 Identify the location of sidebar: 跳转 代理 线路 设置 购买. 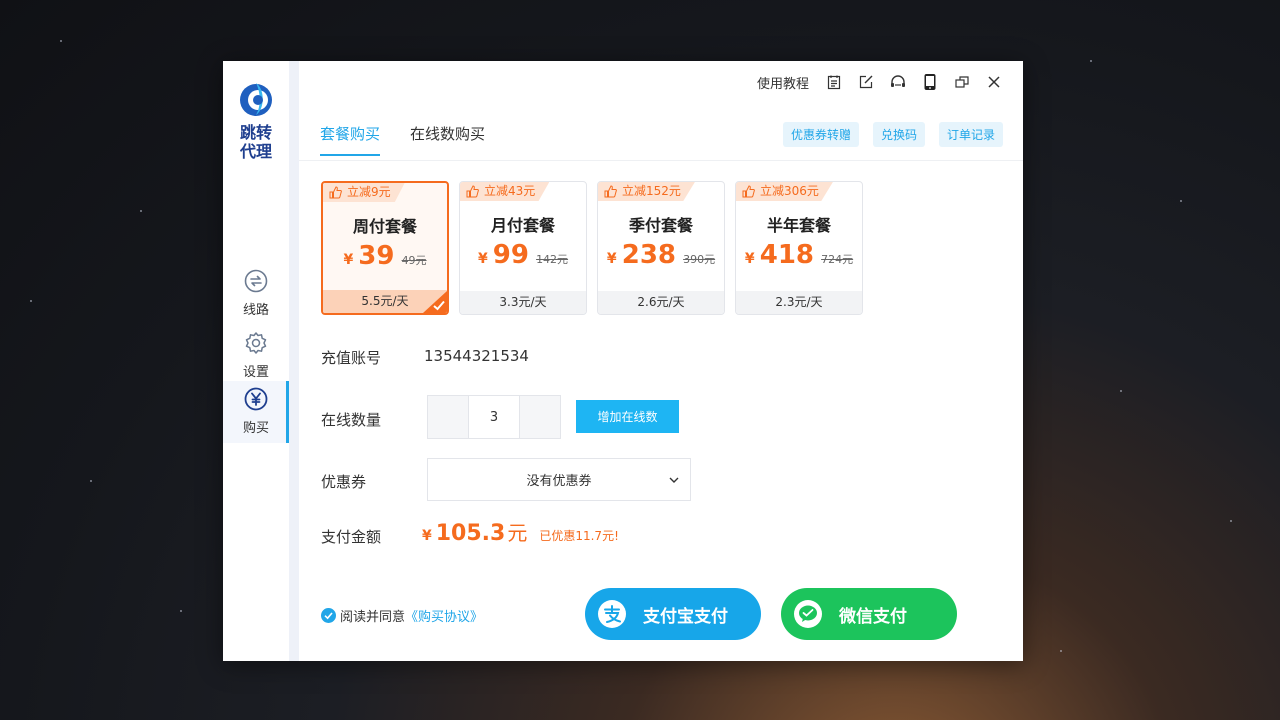
(256, 361).